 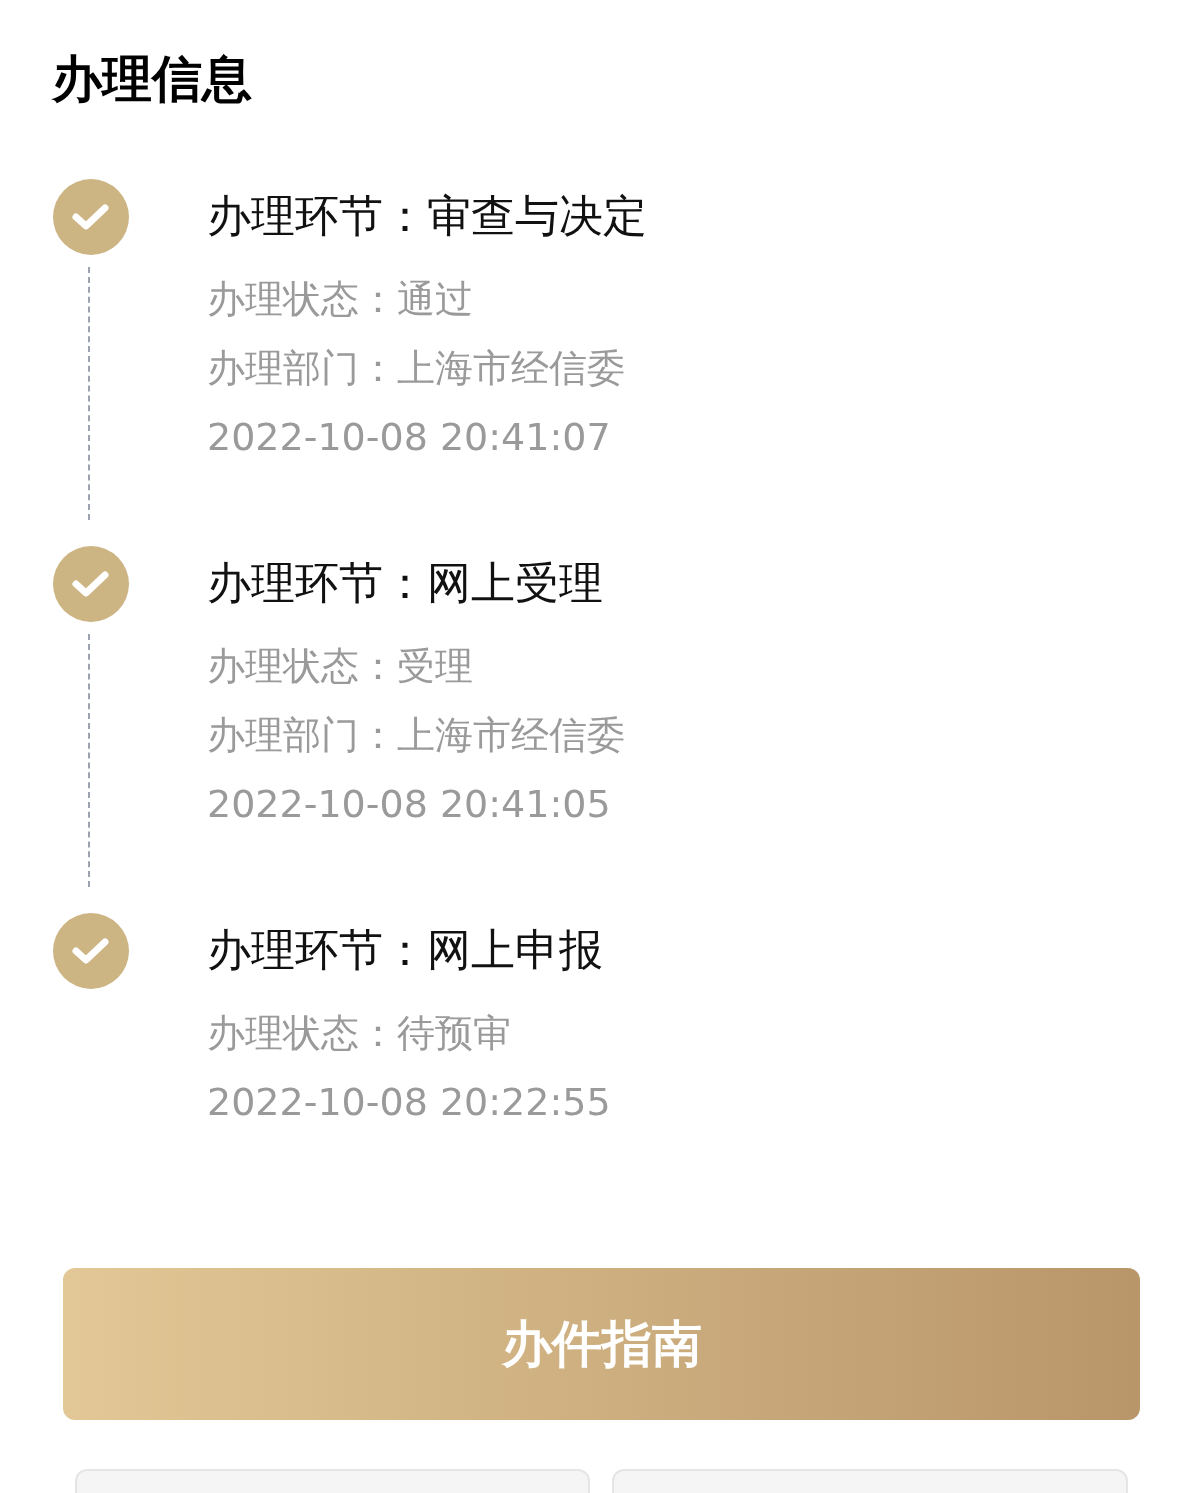 What do you see at coordinates (601, 1344) in the screenshot?
I see `guide-button: 办件指南` at bounding box center [601, 1344].